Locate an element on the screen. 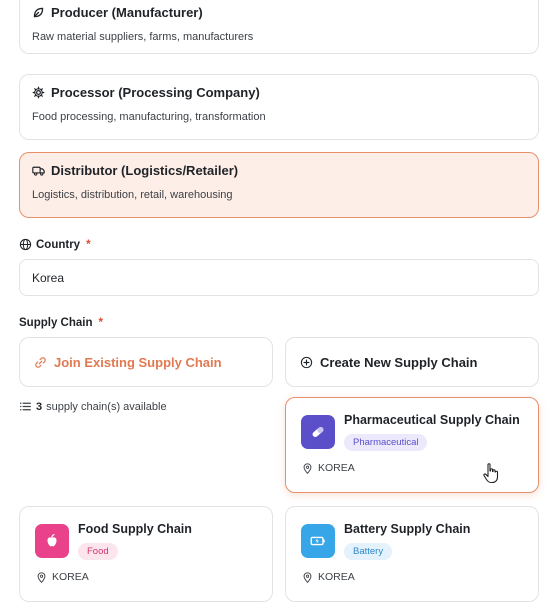 Image resolution: width=560 pixels, height=613 pixels. chain-tag: Food is located at coordinates (98, 551).